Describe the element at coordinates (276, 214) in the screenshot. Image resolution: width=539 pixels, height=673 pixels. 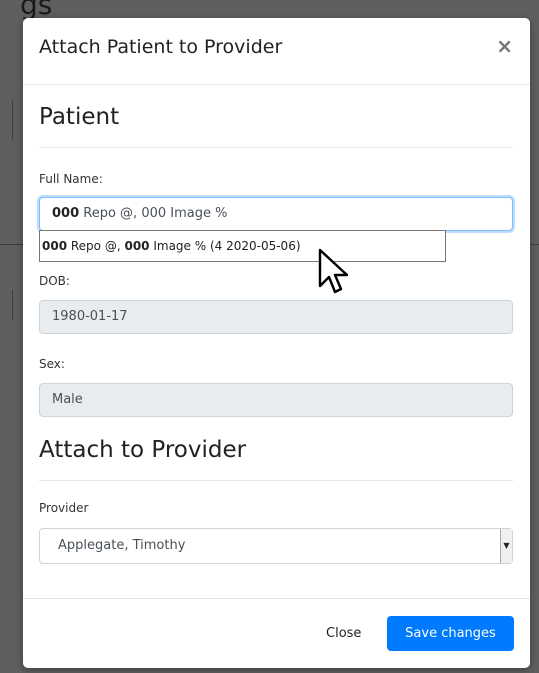
I see `full-name-input: 000 Repo @, 000 Image %` at that location.